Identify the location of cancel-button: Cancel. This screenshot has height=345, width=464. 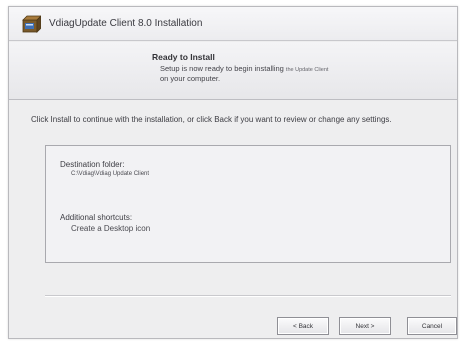
(432, 326).